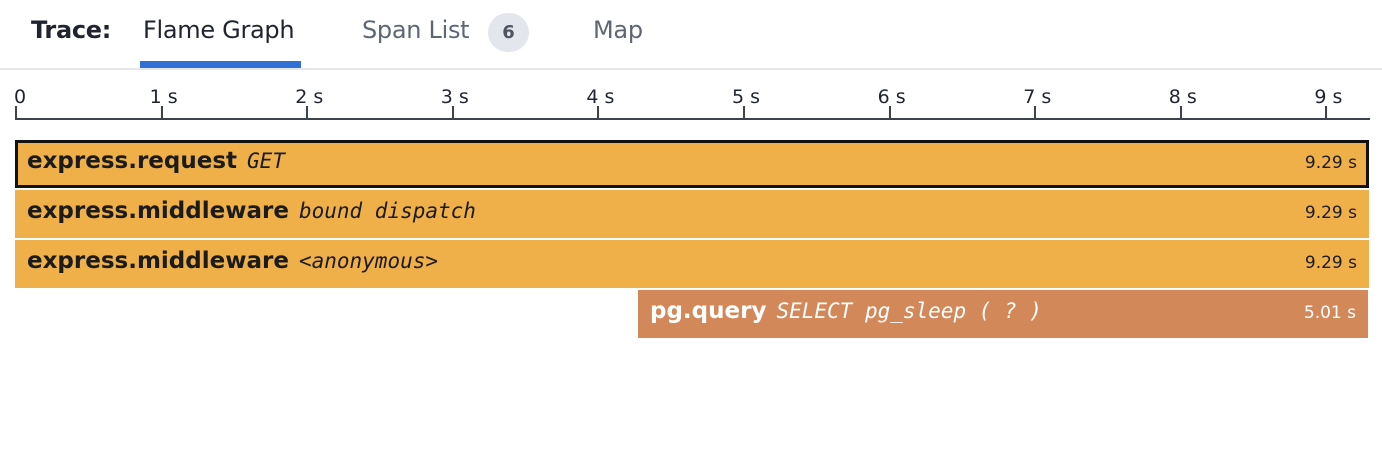 The height and width of the screenshot is (450, 1382). Describe the element at coordinates (71, 30) in the screenshot. I see `trace-label: Trace:` at that location.